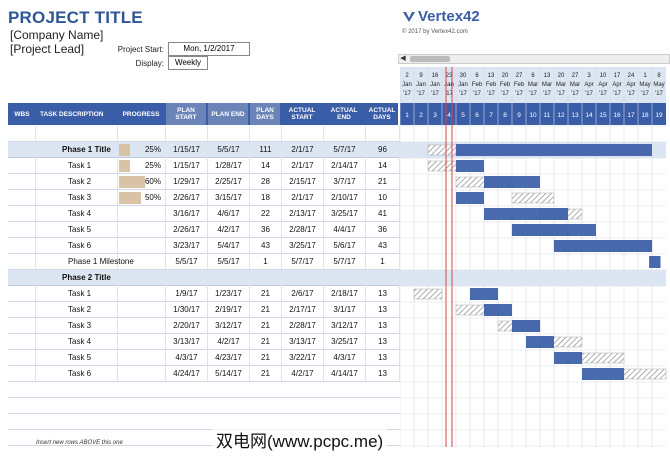 Image resolution: width=670 pixels, height=463 pixels. What do you see at coordinates (187, 342) in the screenshot?
I see `cell-ps: 3/13/17` at bounding box center [187, 342].